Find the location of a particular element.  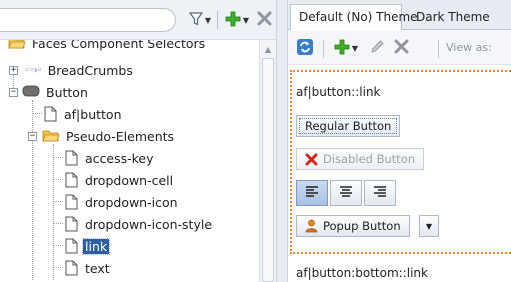

preview-toolbar: ▼ View as: is located at coordinates (399, 48).